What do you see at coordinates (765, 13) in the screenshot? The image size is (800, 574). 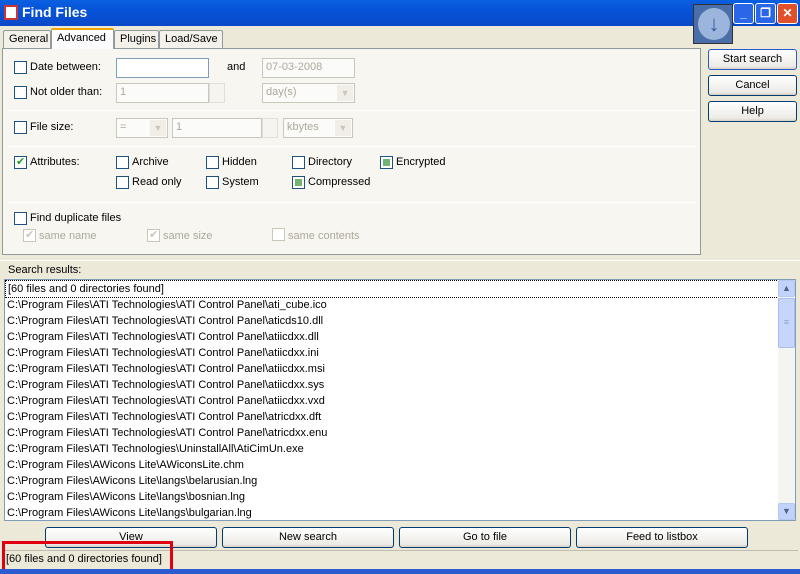 I see `restore-button: ❐` at bounding box center [765, 13].